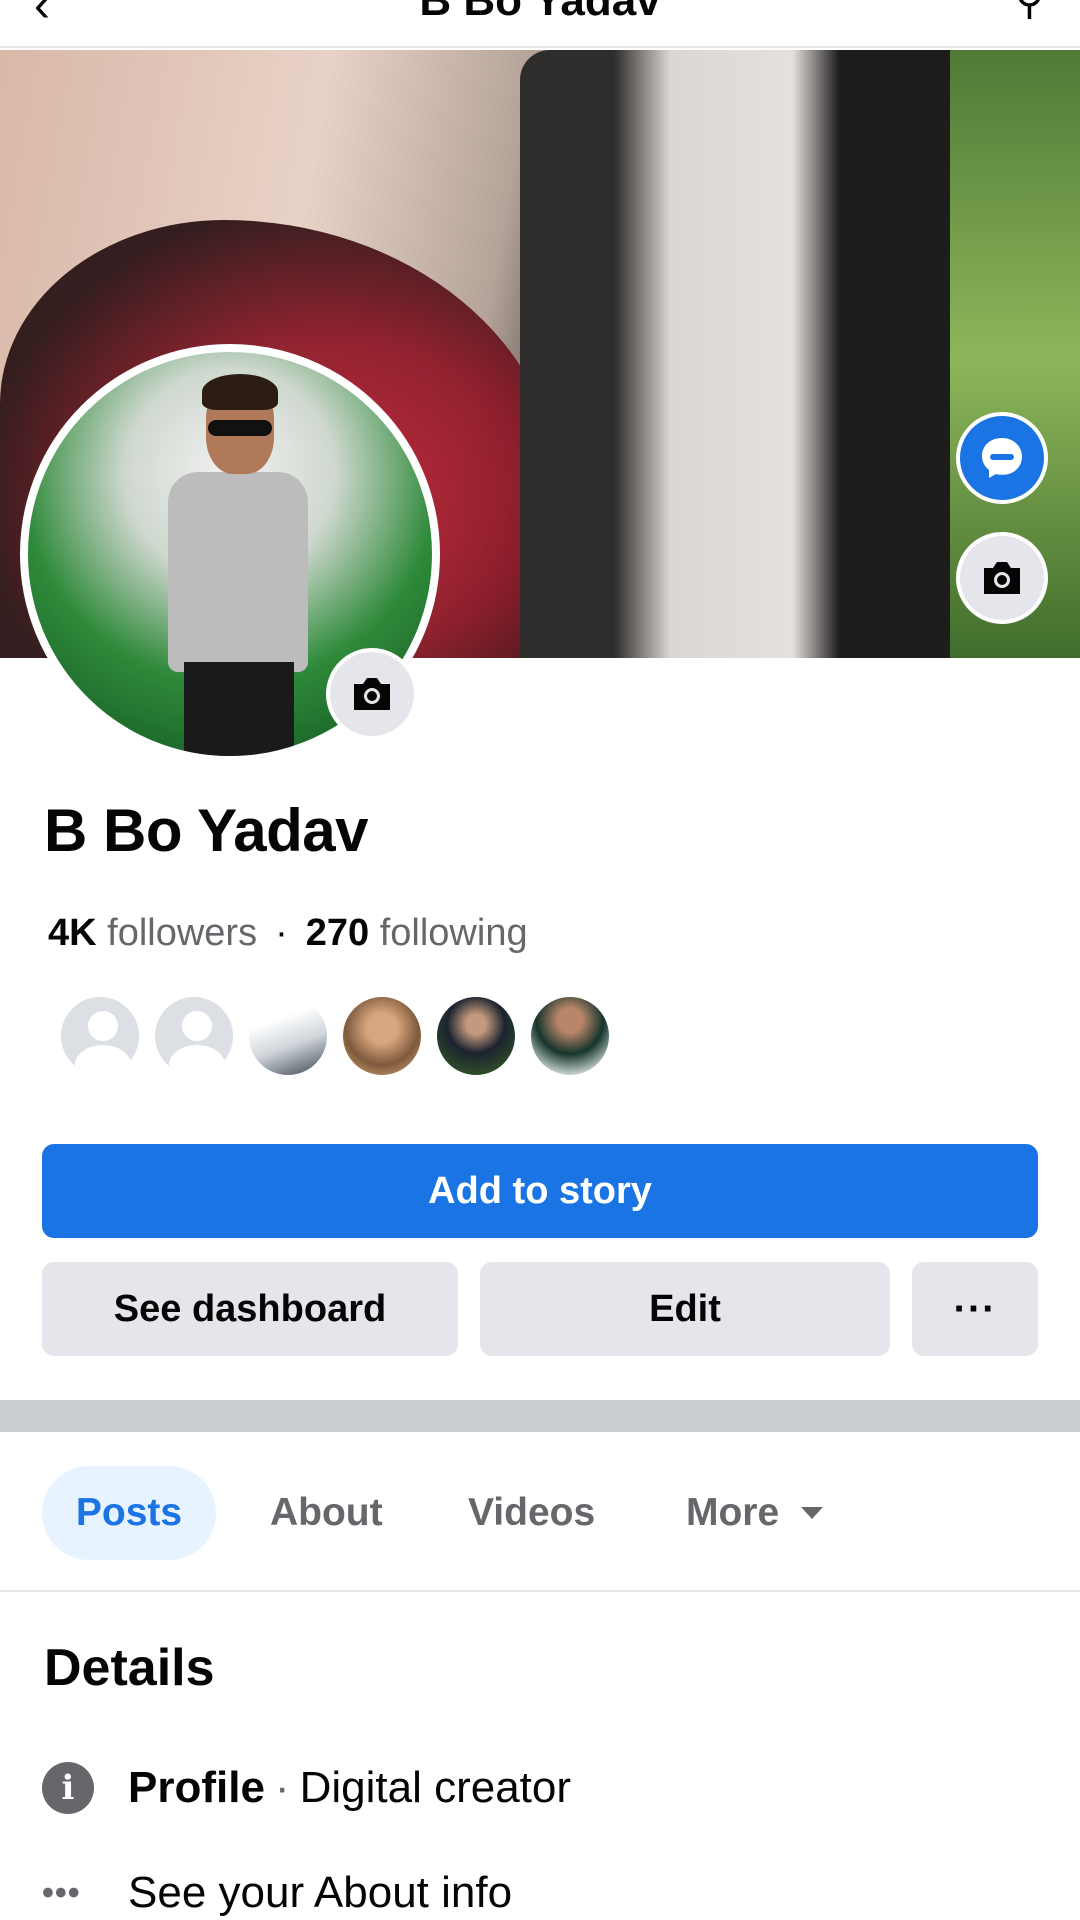  What do you see at coordinates (733, 1512) in the screenshot?
I see `tab-more-label: More` at bounding box center [733, 1512].